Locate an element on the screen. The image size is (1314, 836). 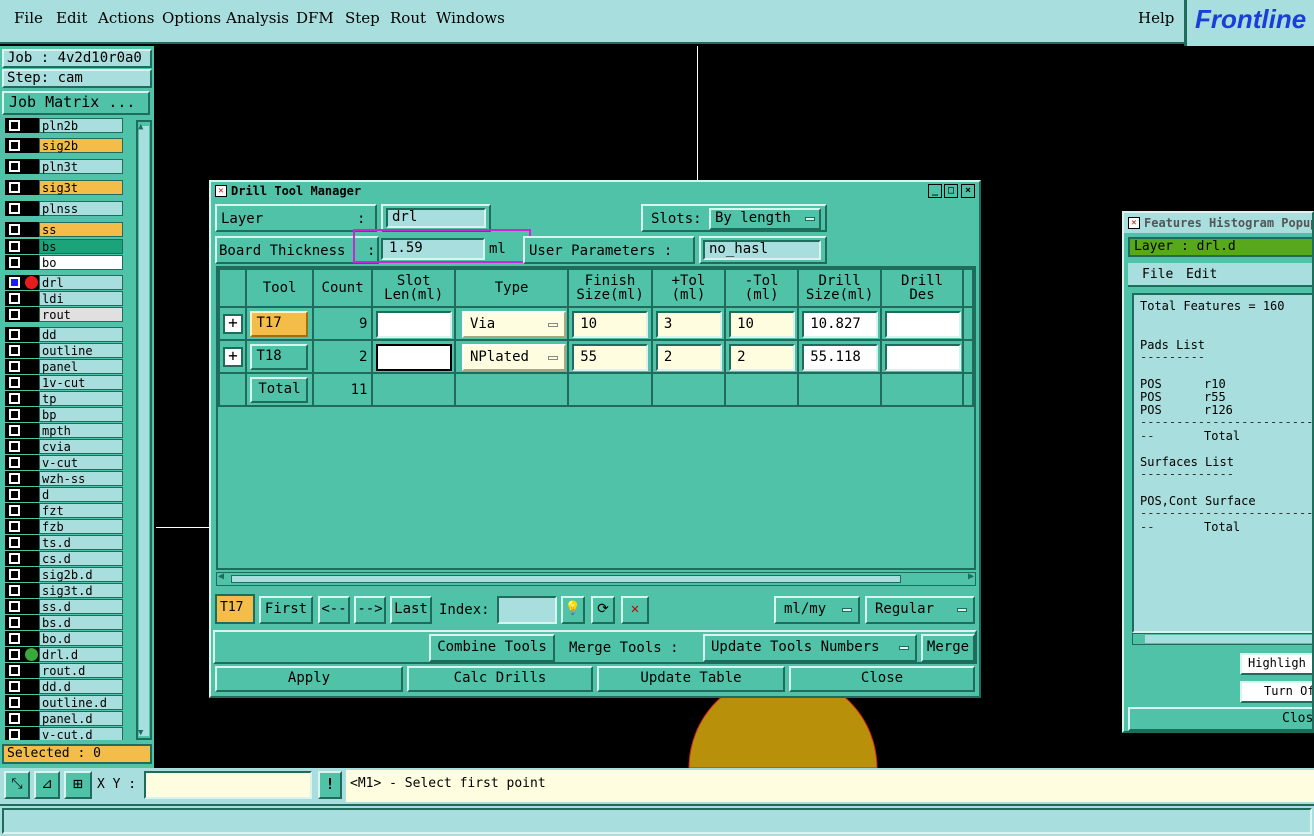
close-button: Close is located at coordinates (882, 679).